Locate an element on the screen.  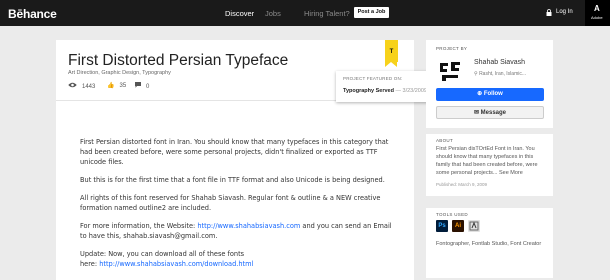
eye-icon is located at coordinates (72, 86).